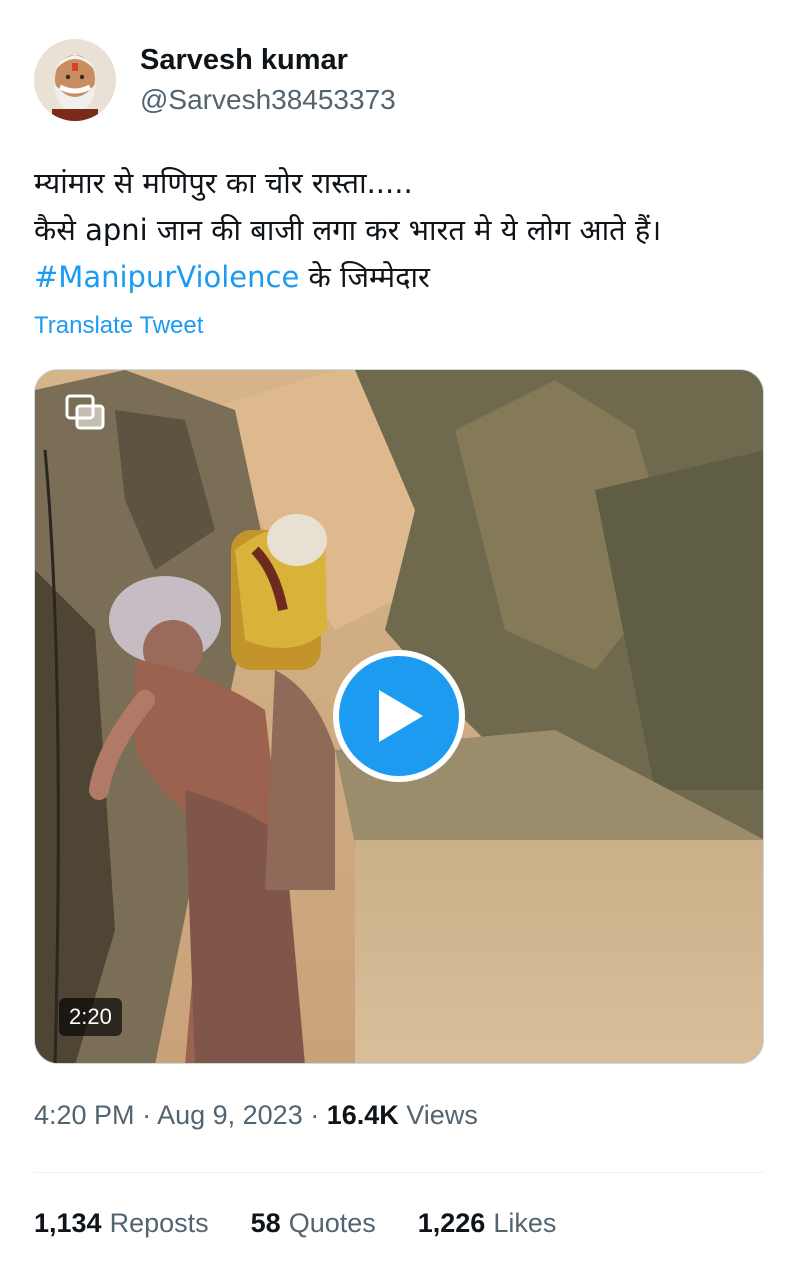 The width and height of the screenshot is (798, 1280). What do you see at coordinates (85, 412) in the screenshot?
I see `gif-icon` at bounding box center [85, 412].